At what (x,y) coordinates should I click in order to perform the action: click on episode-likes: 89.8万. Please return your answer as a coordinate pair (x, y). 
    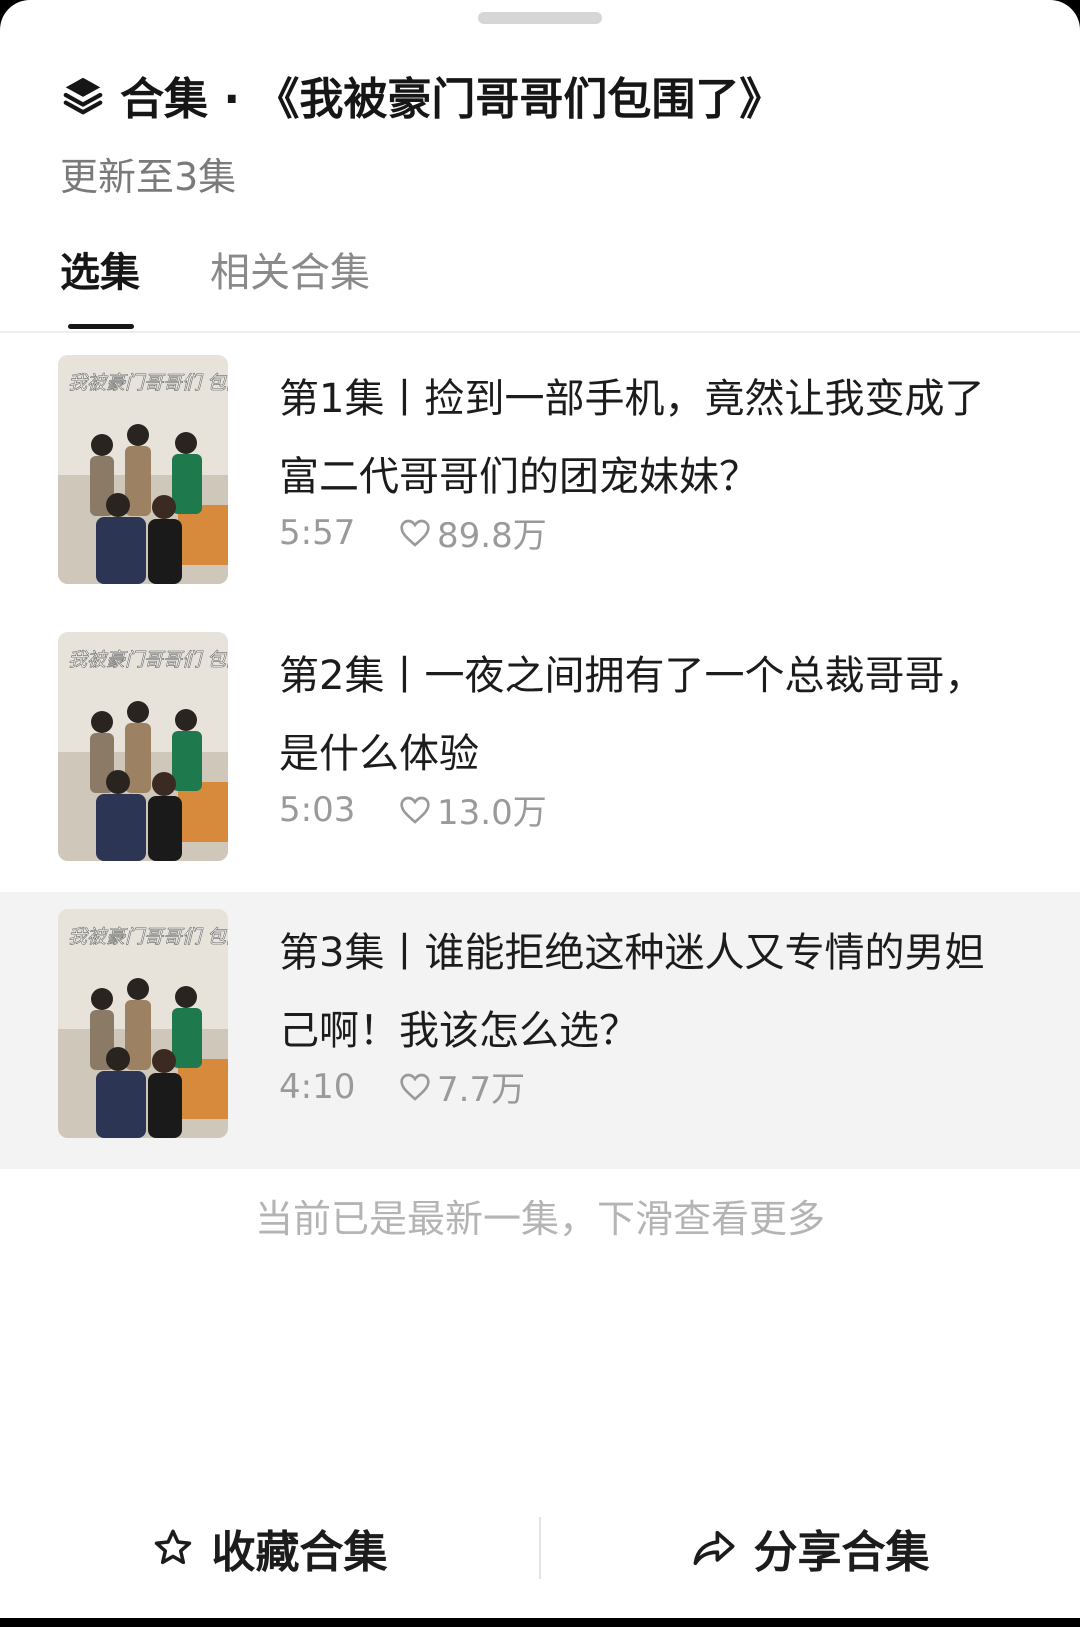
    Looking at the image, I should click on (492, 536).